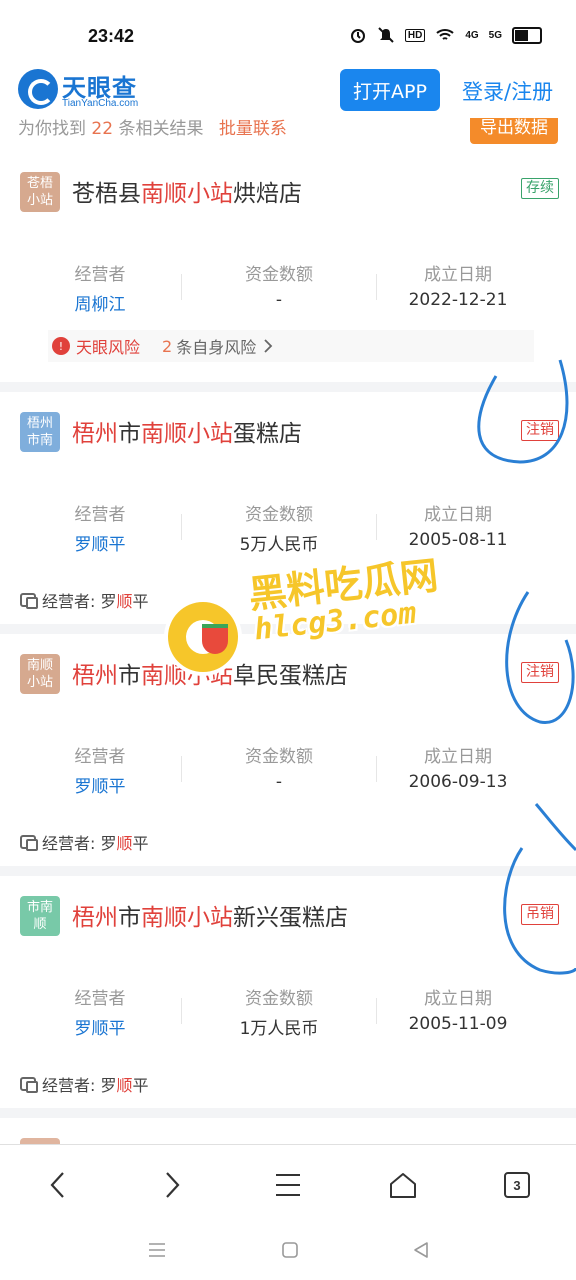 The height and width of the screenshot is (1280, 576). I want to click on watermark: 黑料吃瓜网 hlcg3.com, so click(313, 615).